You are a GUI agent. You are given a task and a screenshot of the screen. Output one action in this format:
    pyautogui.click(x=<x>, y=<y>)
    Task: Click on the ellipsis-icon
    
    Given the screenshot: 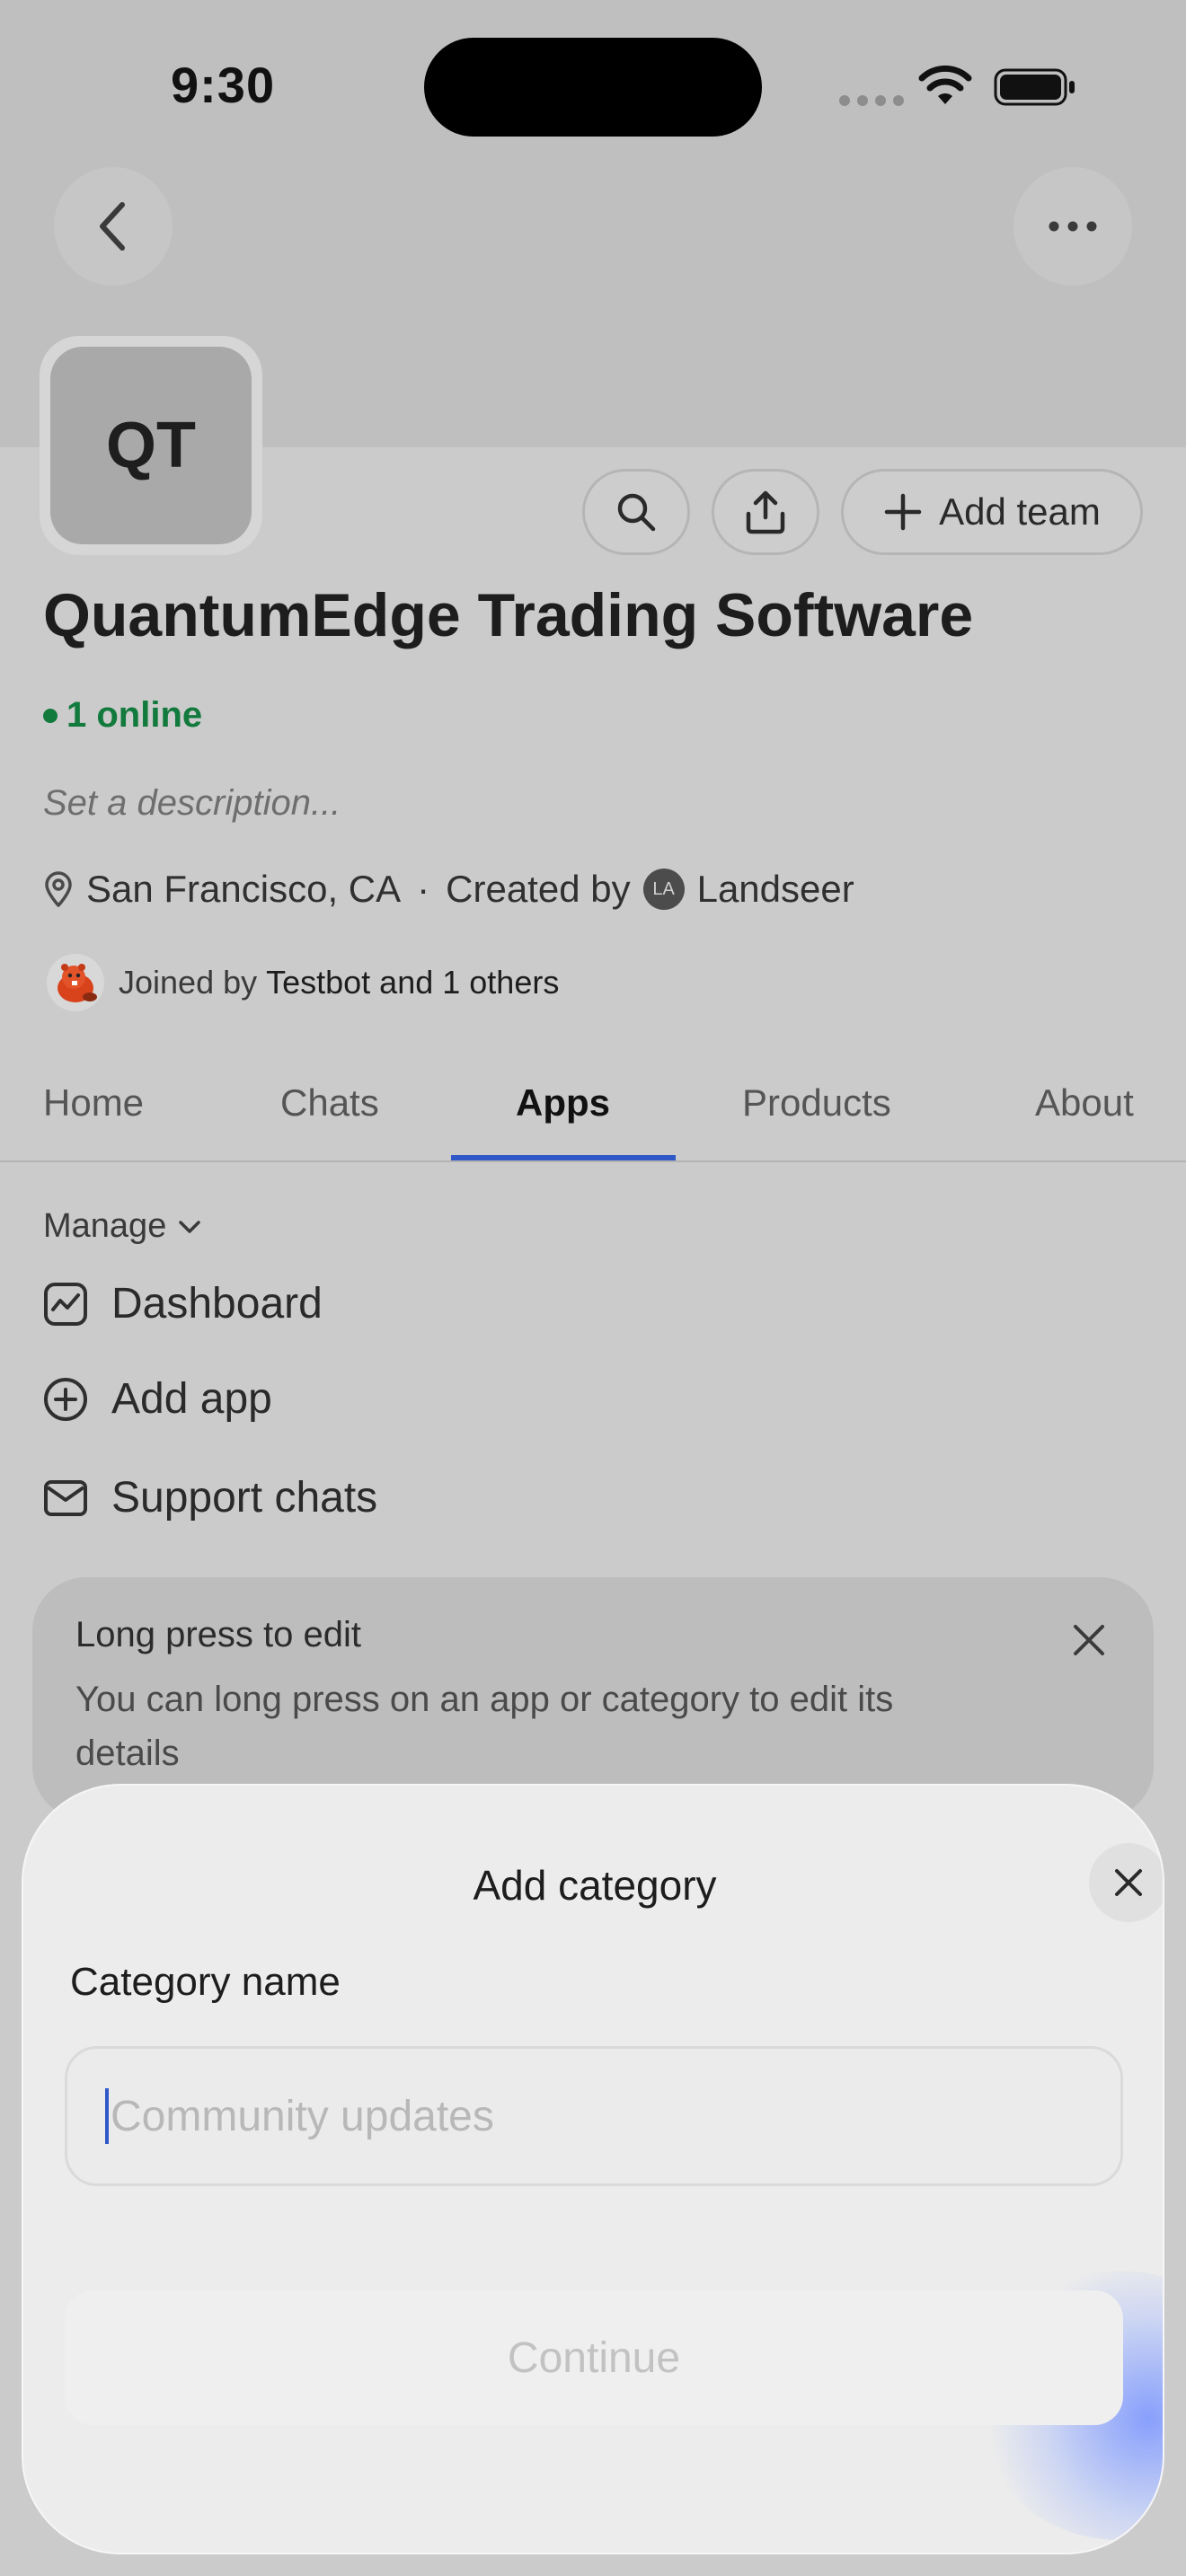 What is the action you would take?
    pyautogui.click(x=1073, y=226)
    